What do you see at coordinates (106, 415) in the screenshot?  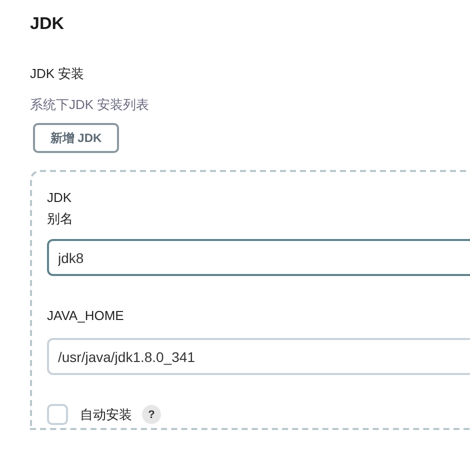 I see `auto-install-label: 自动安装` at bounding box center [106, 415].